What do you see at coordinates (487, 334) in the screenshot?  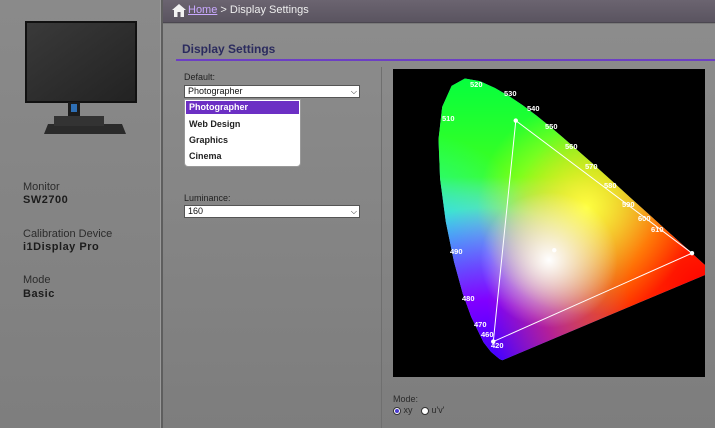 I see `wavelength-label-460: 460` at bounding box center [487, 334].